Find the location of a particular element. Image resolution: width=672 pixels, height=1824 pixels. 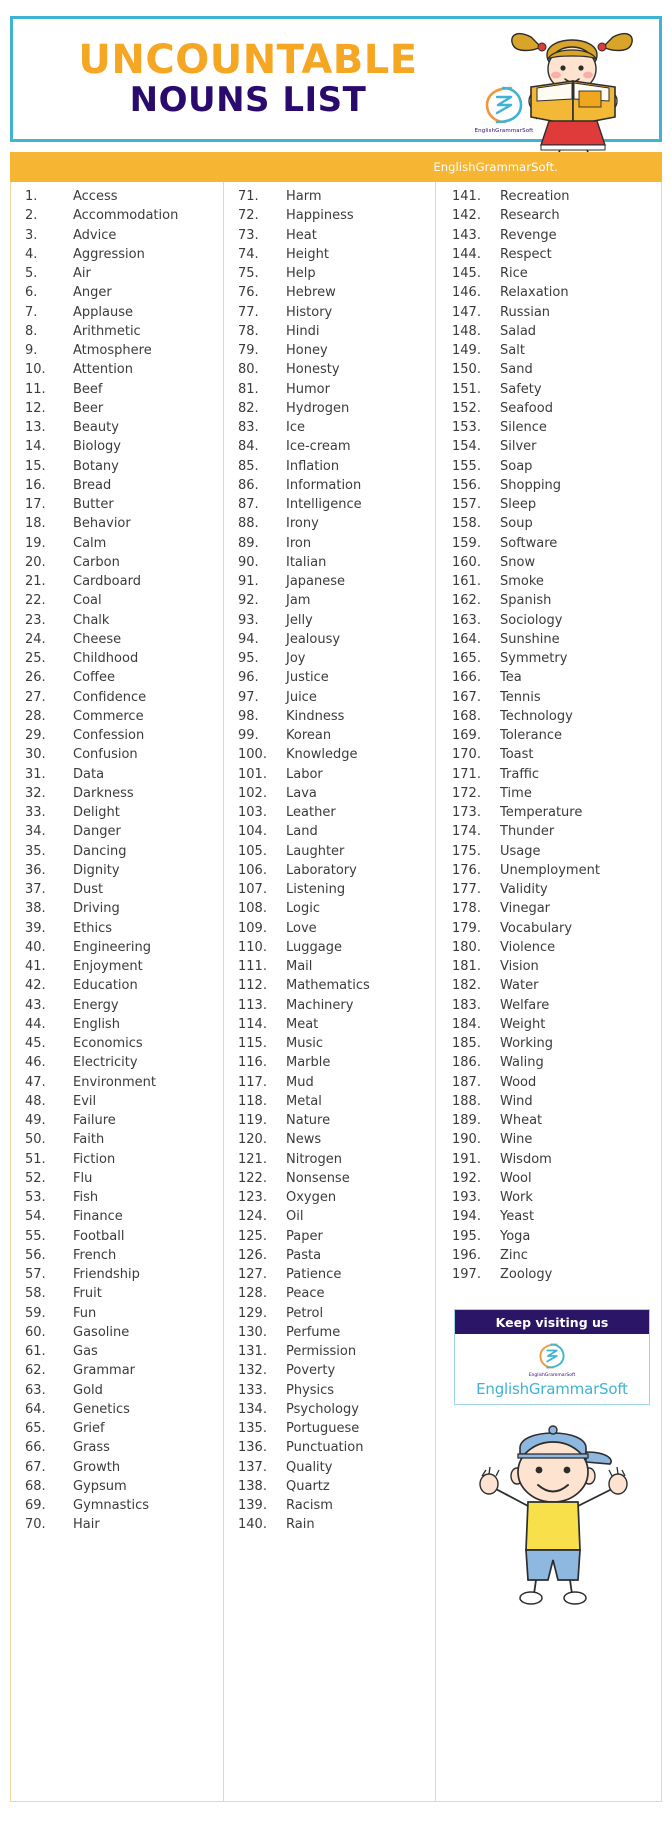

noun-index: 106. is located at coordinates (252, 870).